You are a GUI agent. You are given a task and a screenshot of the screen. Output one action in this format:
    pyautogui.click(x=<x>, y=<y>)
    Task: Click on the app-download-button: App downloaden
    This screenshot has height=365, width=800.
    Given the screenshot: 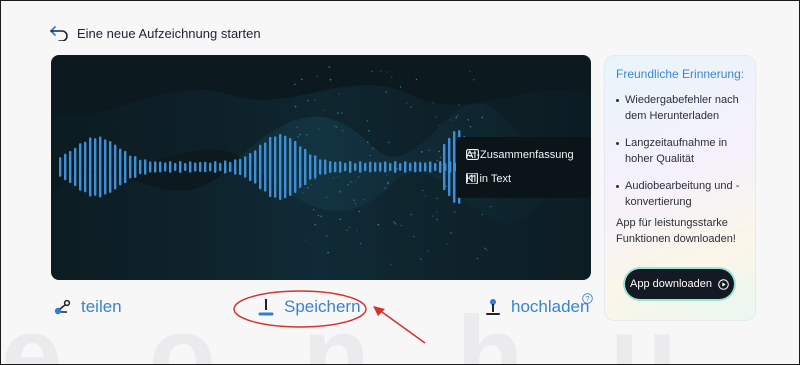 What is the action you would take?
    pyautogui.click(x=679, y=284)
    